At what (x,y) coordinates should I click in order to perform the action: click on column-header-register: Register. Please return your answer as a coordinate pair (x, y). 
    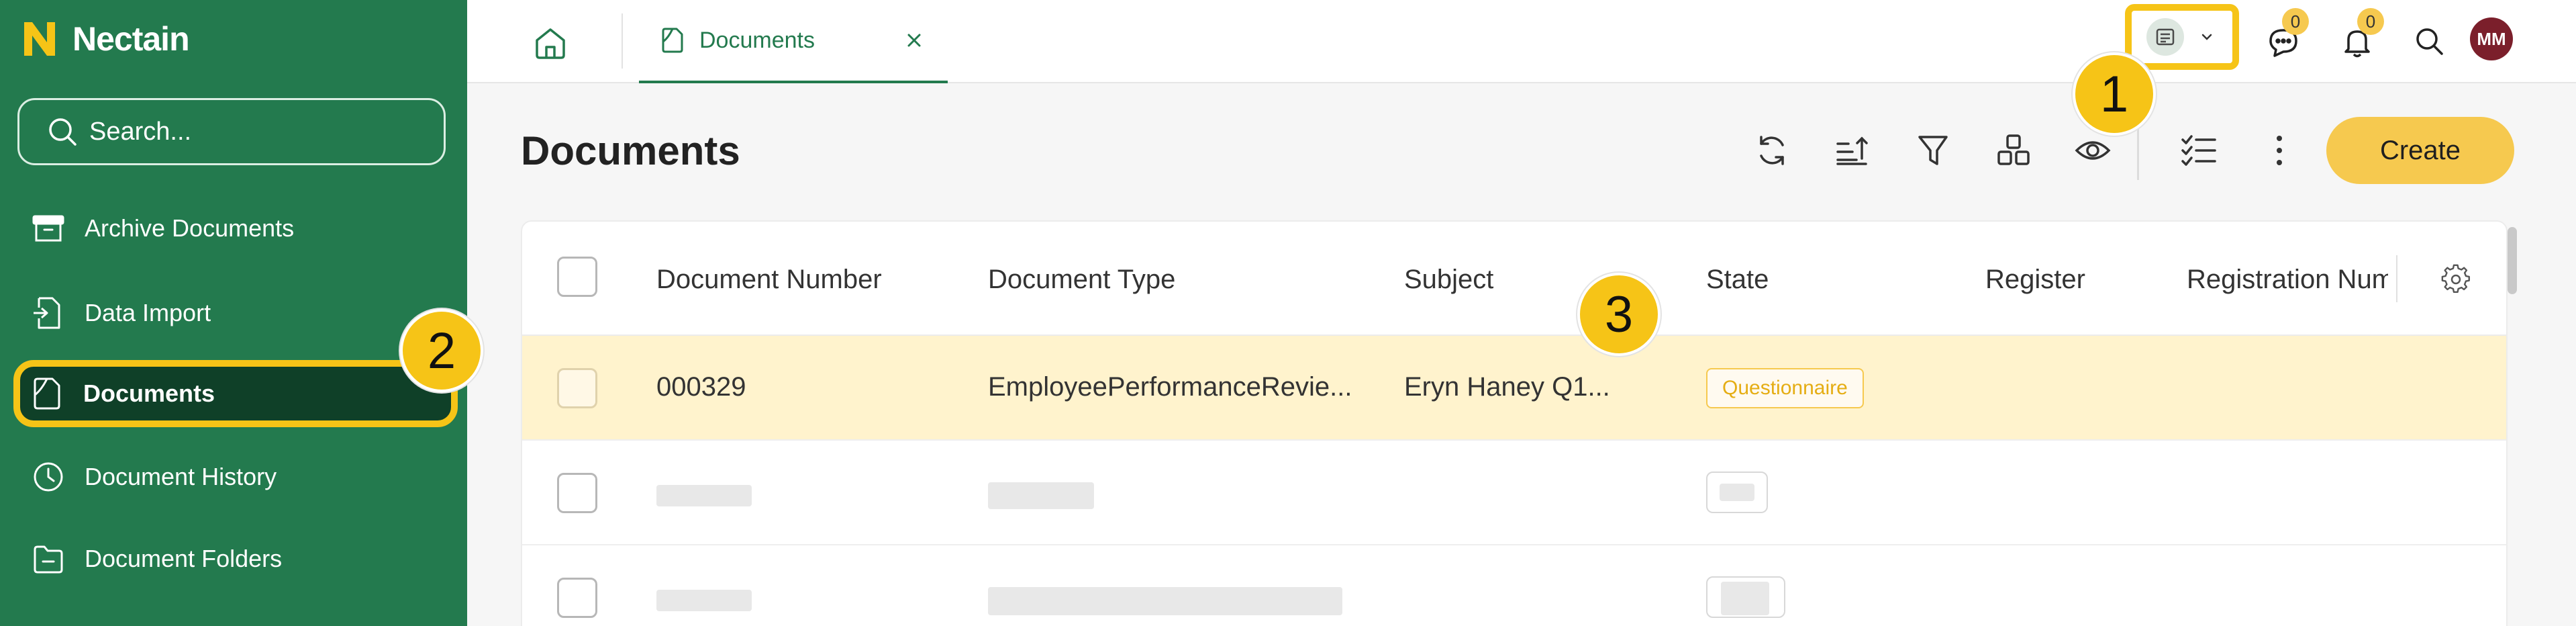
    Looking at the image, I should click on (2035, 280).